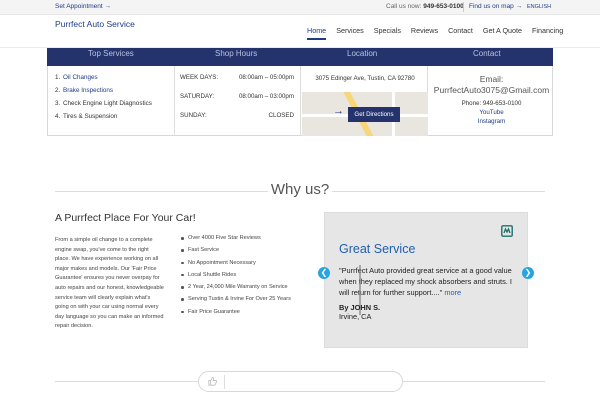 The height and width of the screenshot is (400, 600). Describe the element at coordinates (491, 121) in the screenshot. I see `instagram-link: Instagram` at that location.